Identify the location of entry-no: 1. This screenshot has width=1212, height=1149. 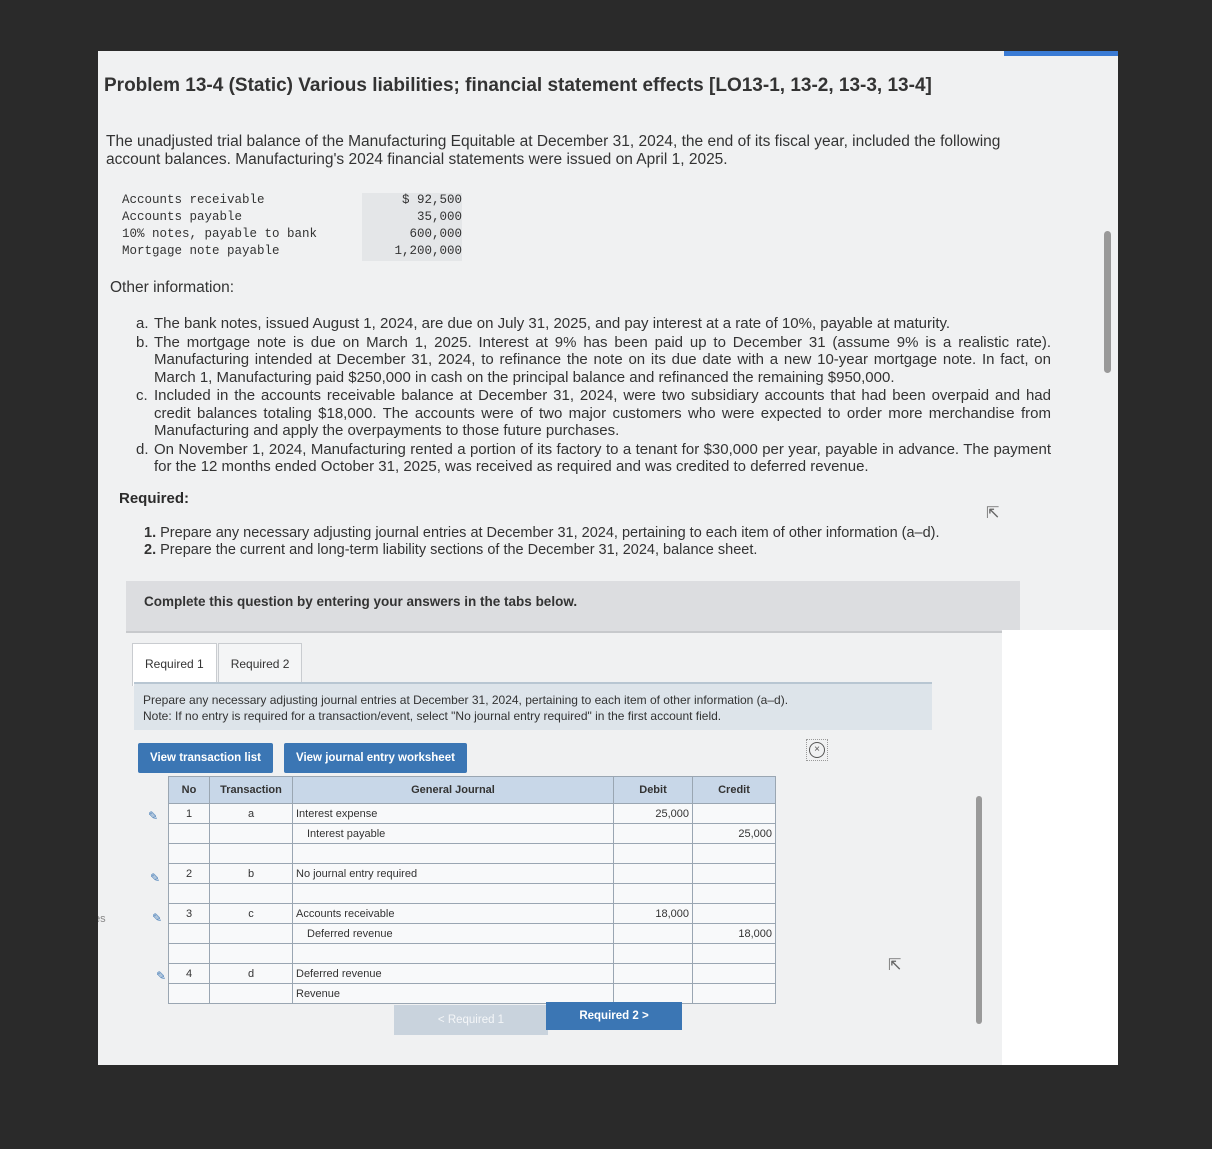
(189, 813).